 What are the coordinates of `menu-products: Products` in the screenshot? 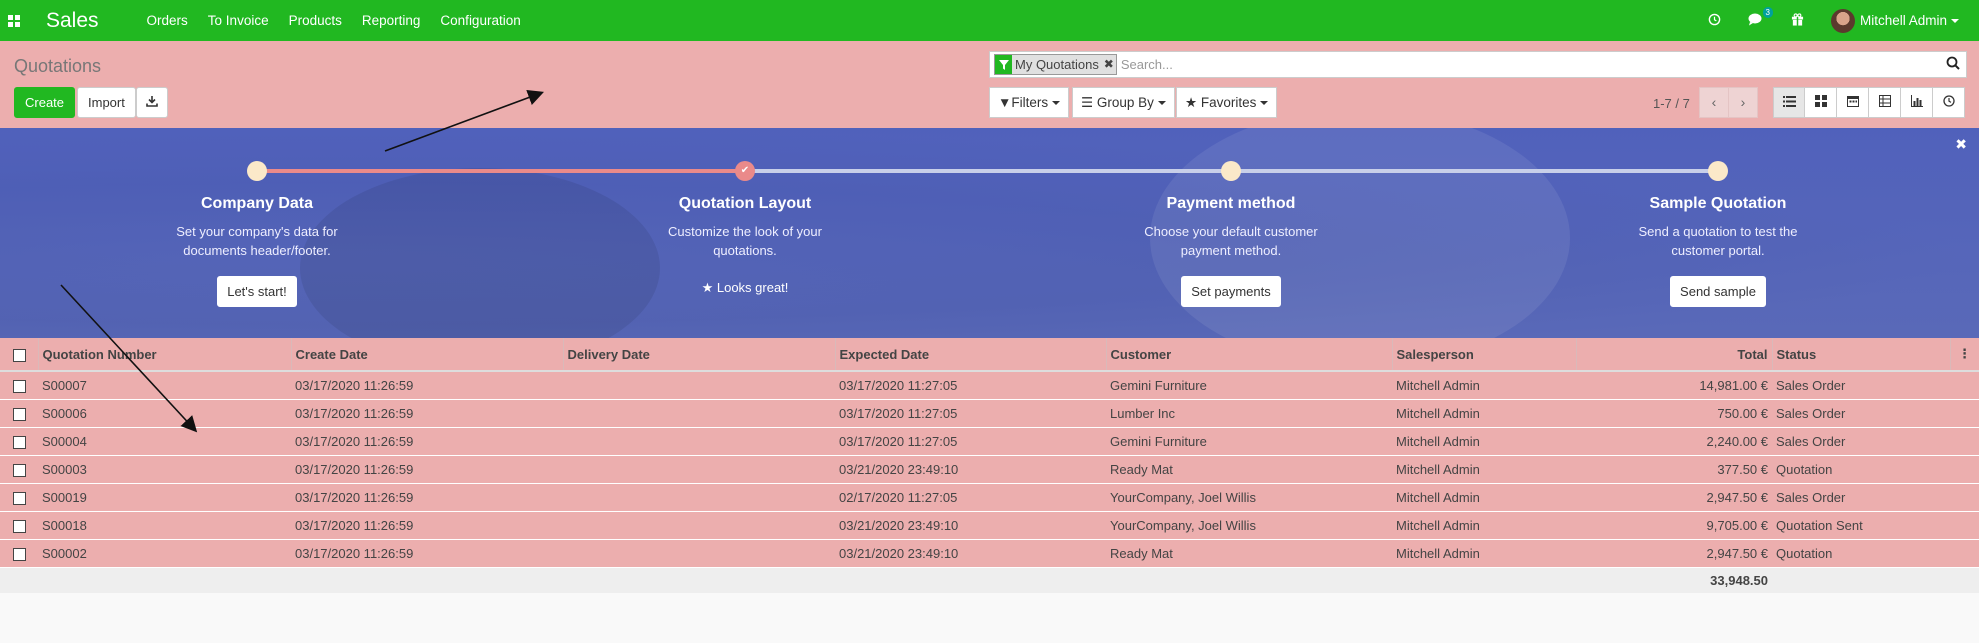 It's located at (315, 20).